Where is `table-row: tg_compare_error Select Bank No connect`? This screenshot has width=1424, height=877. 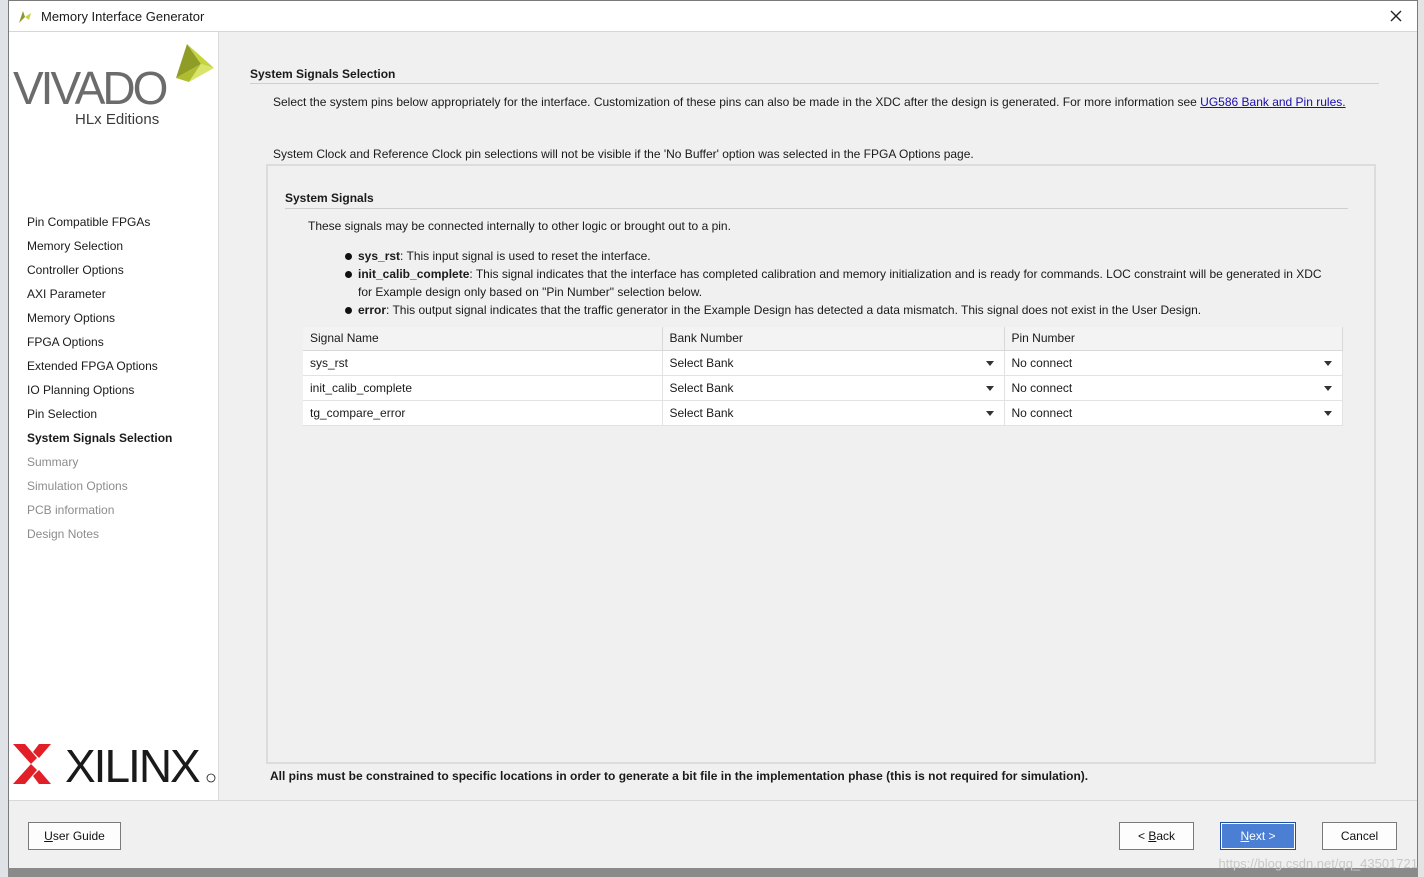 table-row: tg_compare_error Select Bank No connect is located at coordinates (823, 413).